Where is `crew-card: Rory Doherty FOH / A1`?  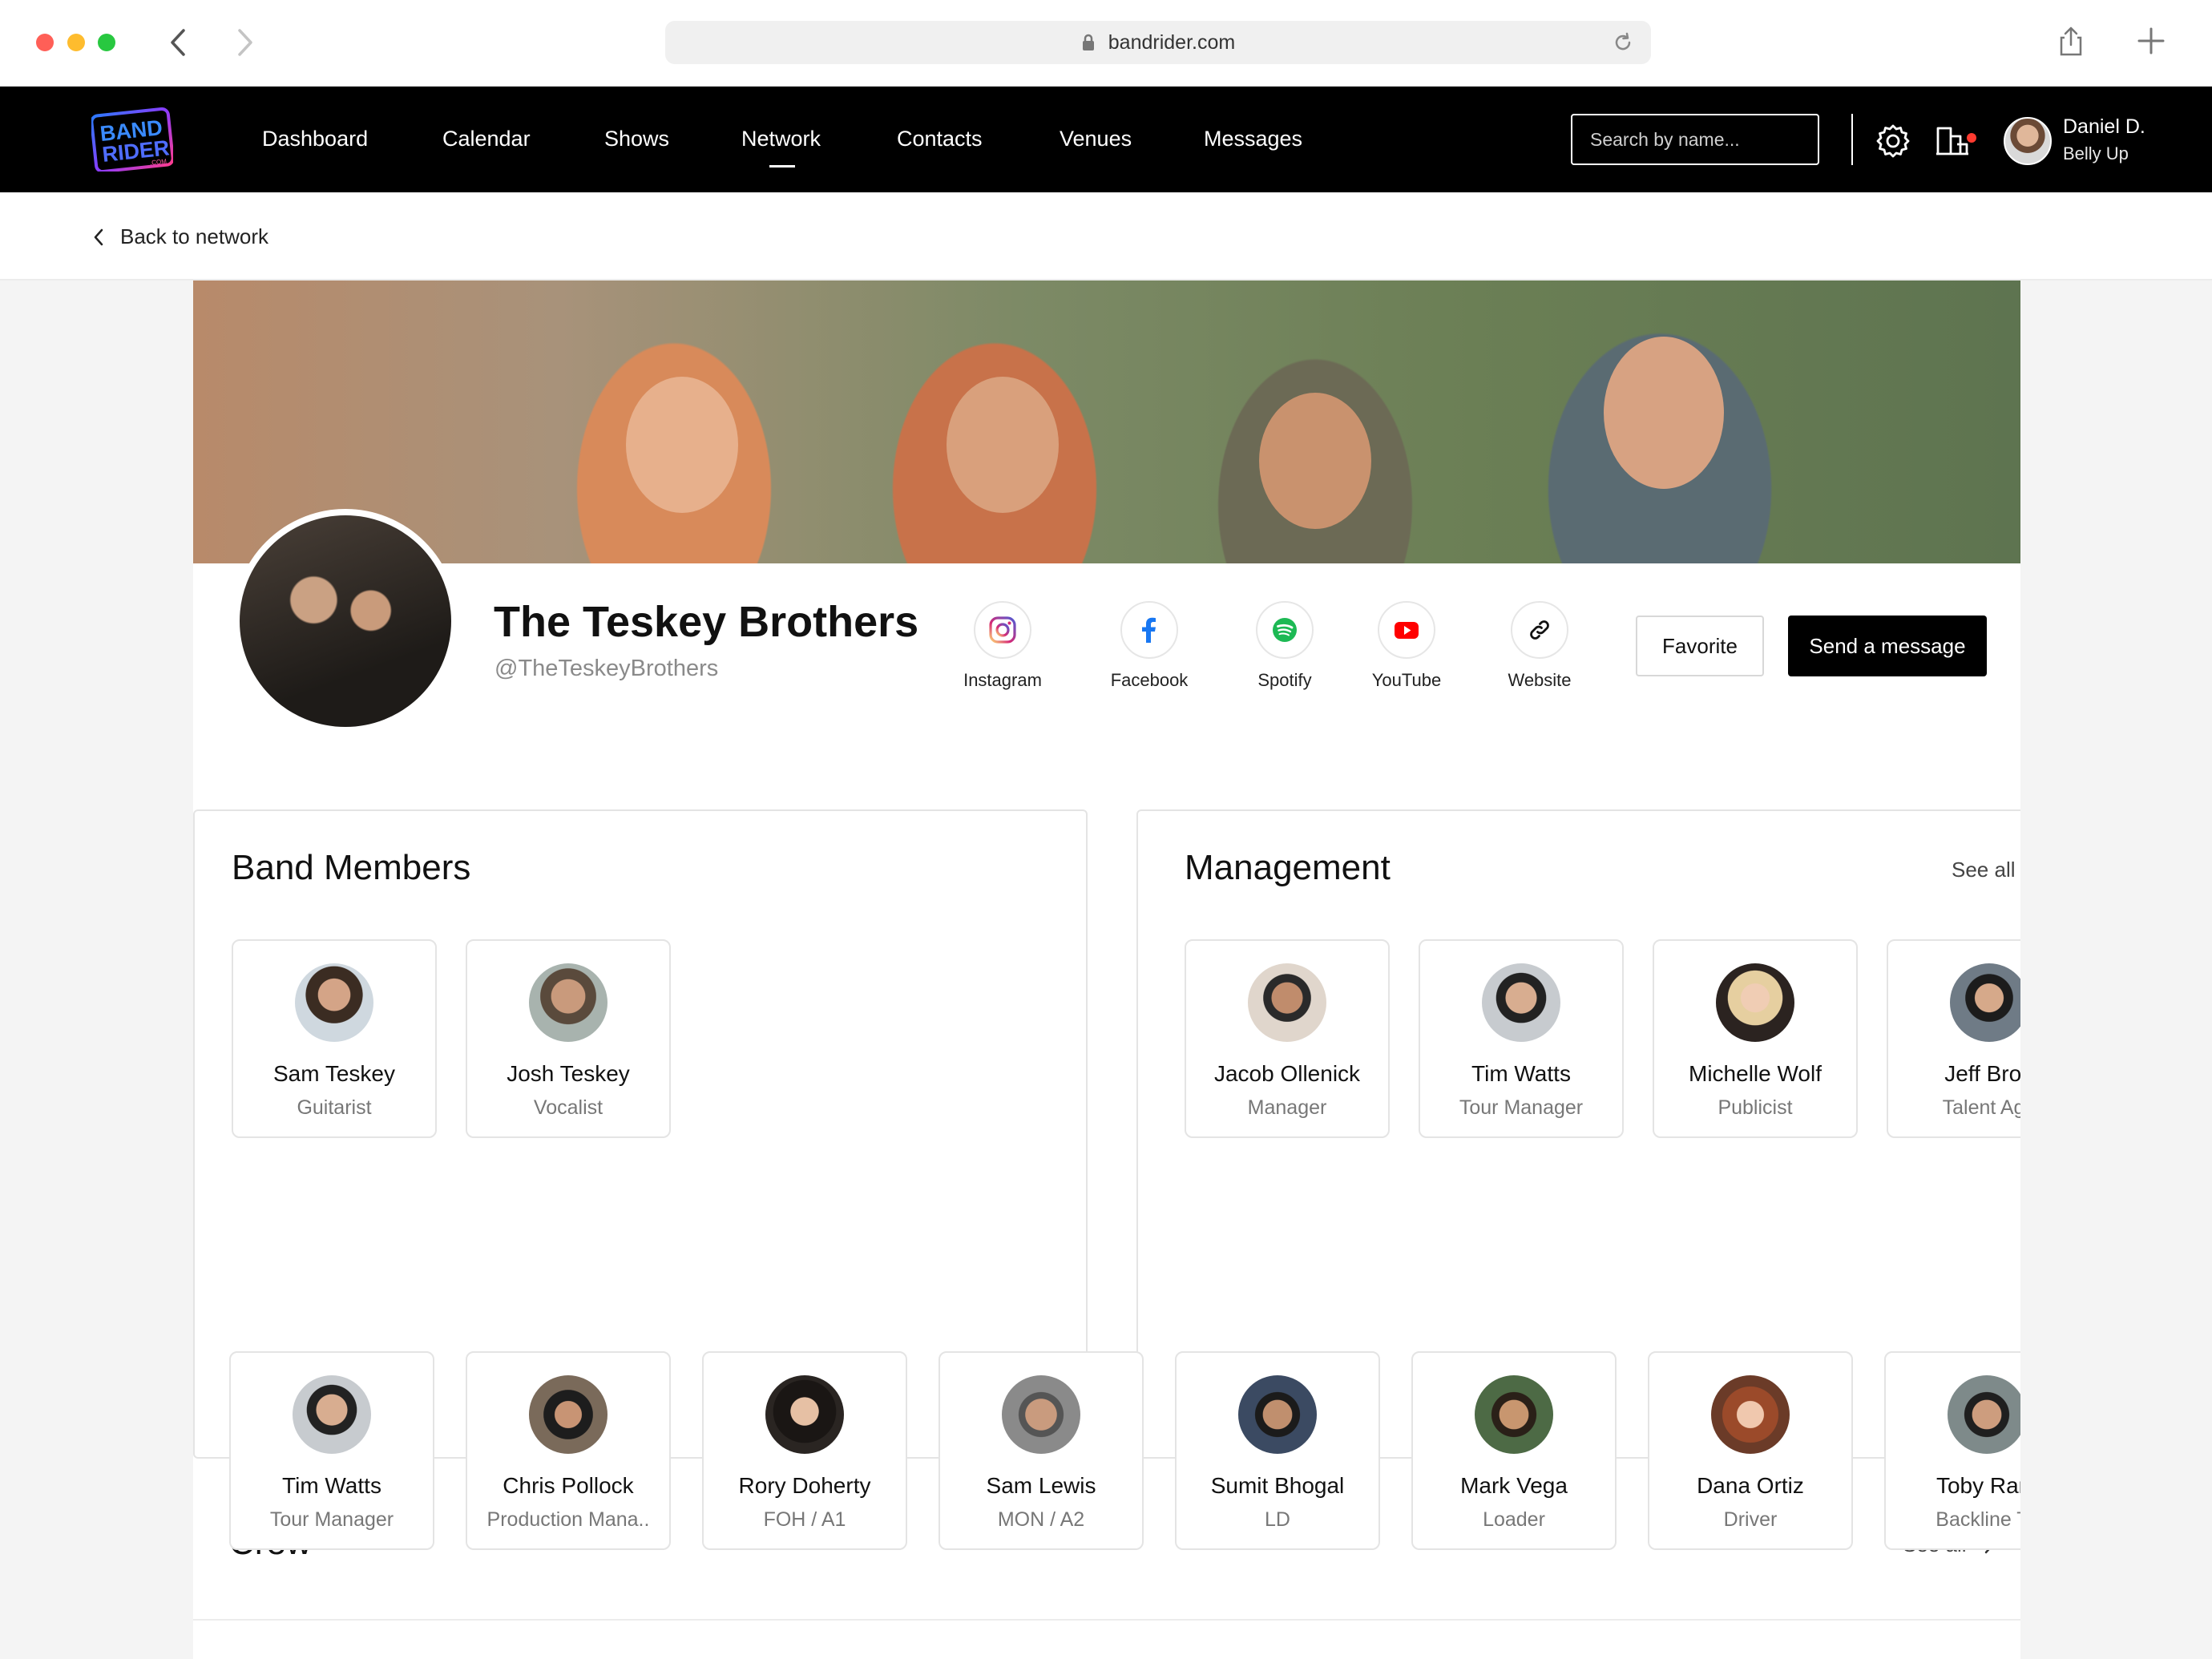
crew-card: Rory Doherty FOH / A1 is located at coordinates (804, 1450).